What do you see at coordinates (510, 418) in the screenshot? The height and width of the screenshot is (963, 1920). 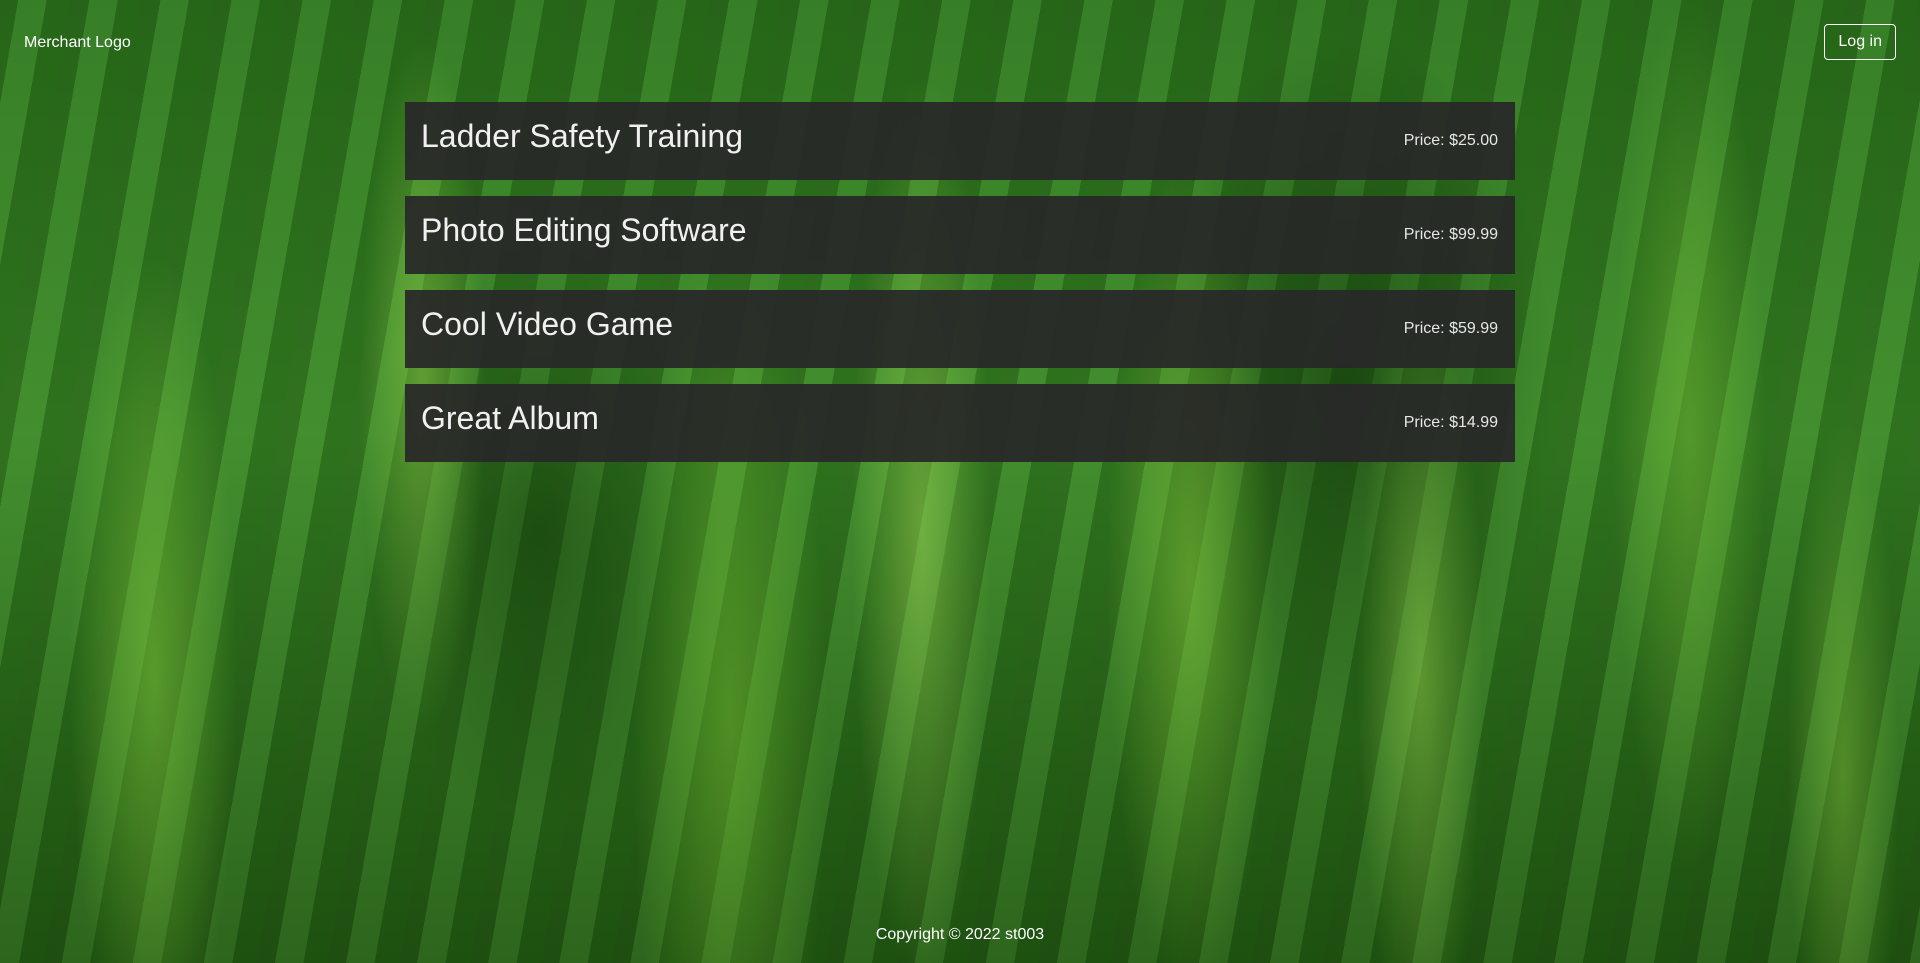 I see `product-name: Great Album` at bounding box center [510, 418].